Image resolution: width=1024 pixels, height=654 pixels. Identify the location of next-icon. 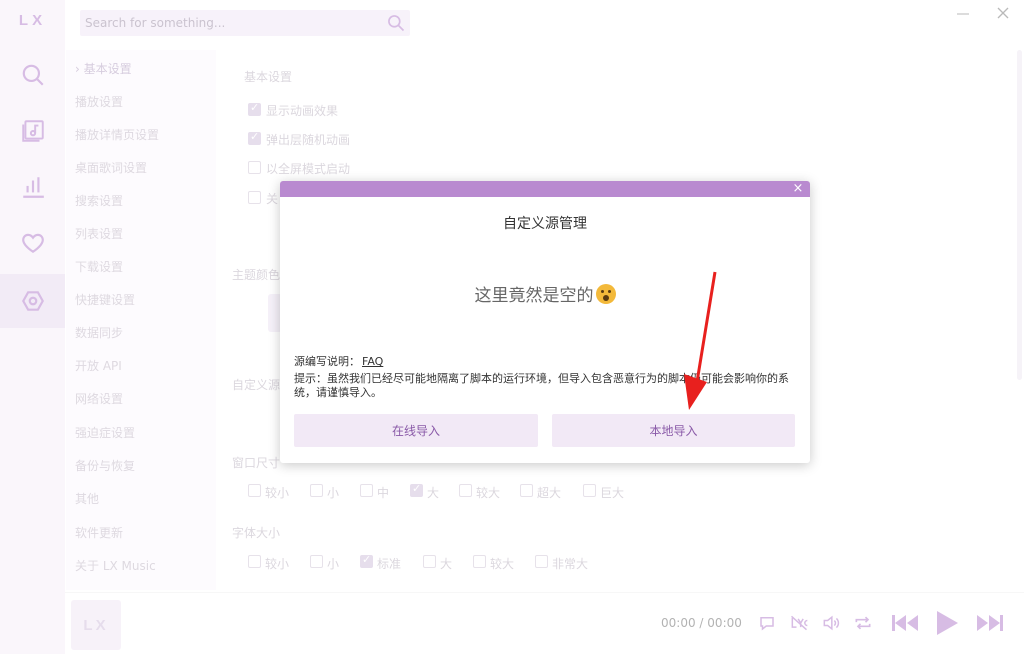
(990, 623).